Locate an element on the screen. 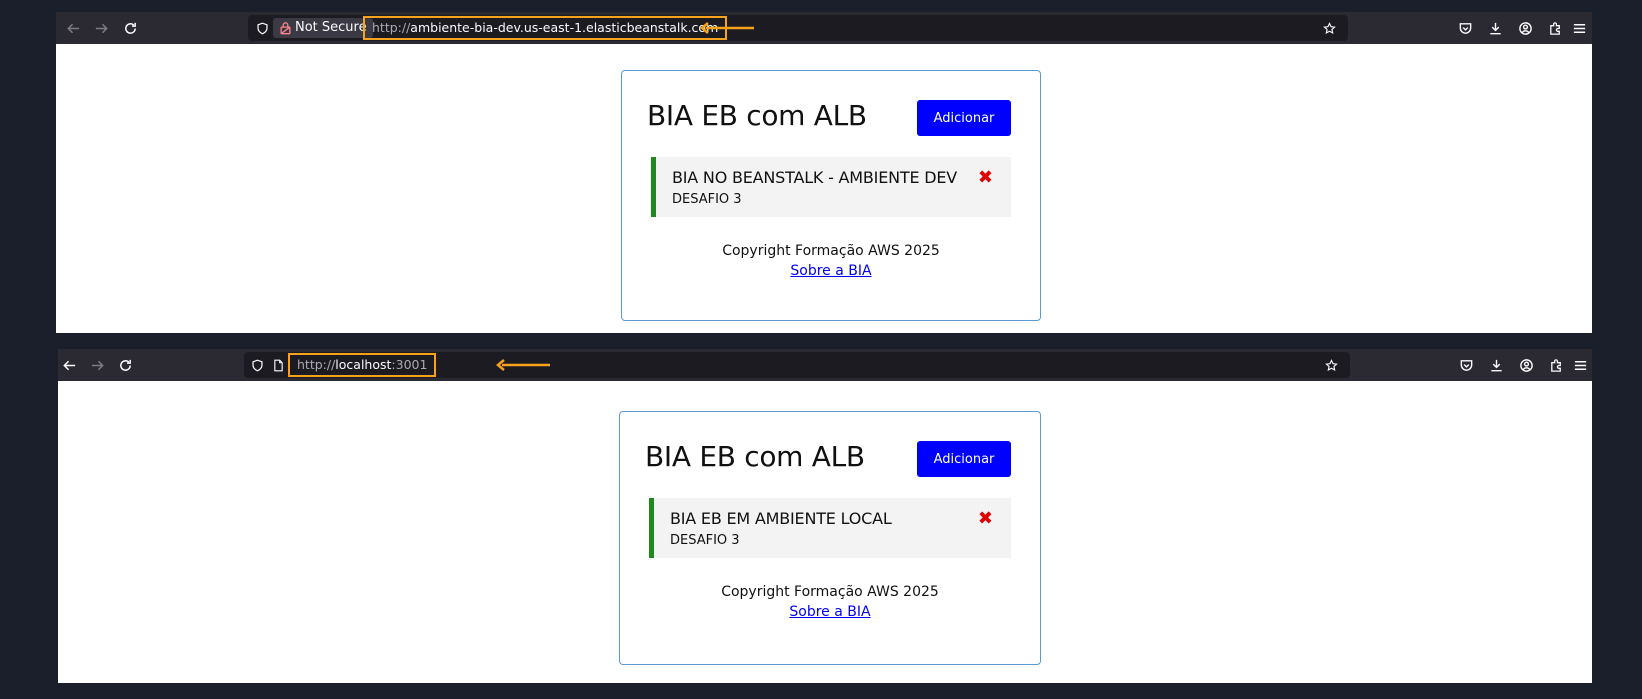  url-host: localhost is located at coordinates (363, 364).